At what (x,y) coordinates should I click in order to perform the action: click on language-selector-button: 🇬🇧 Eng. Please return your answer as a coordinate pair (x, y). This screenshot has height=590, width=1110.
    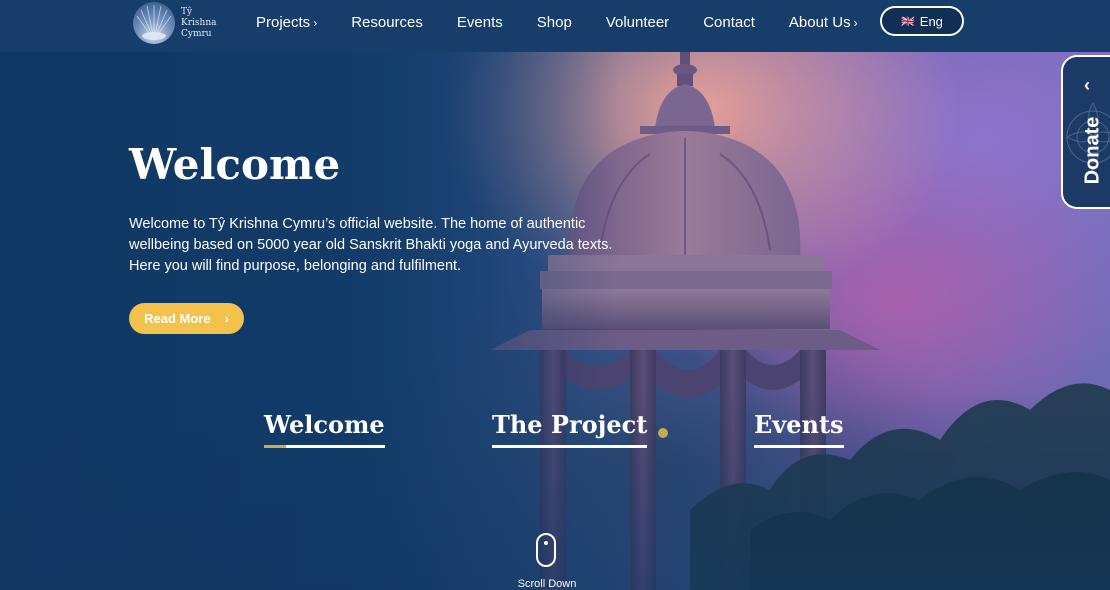
    Looking at the image, I should click on (922, 21).